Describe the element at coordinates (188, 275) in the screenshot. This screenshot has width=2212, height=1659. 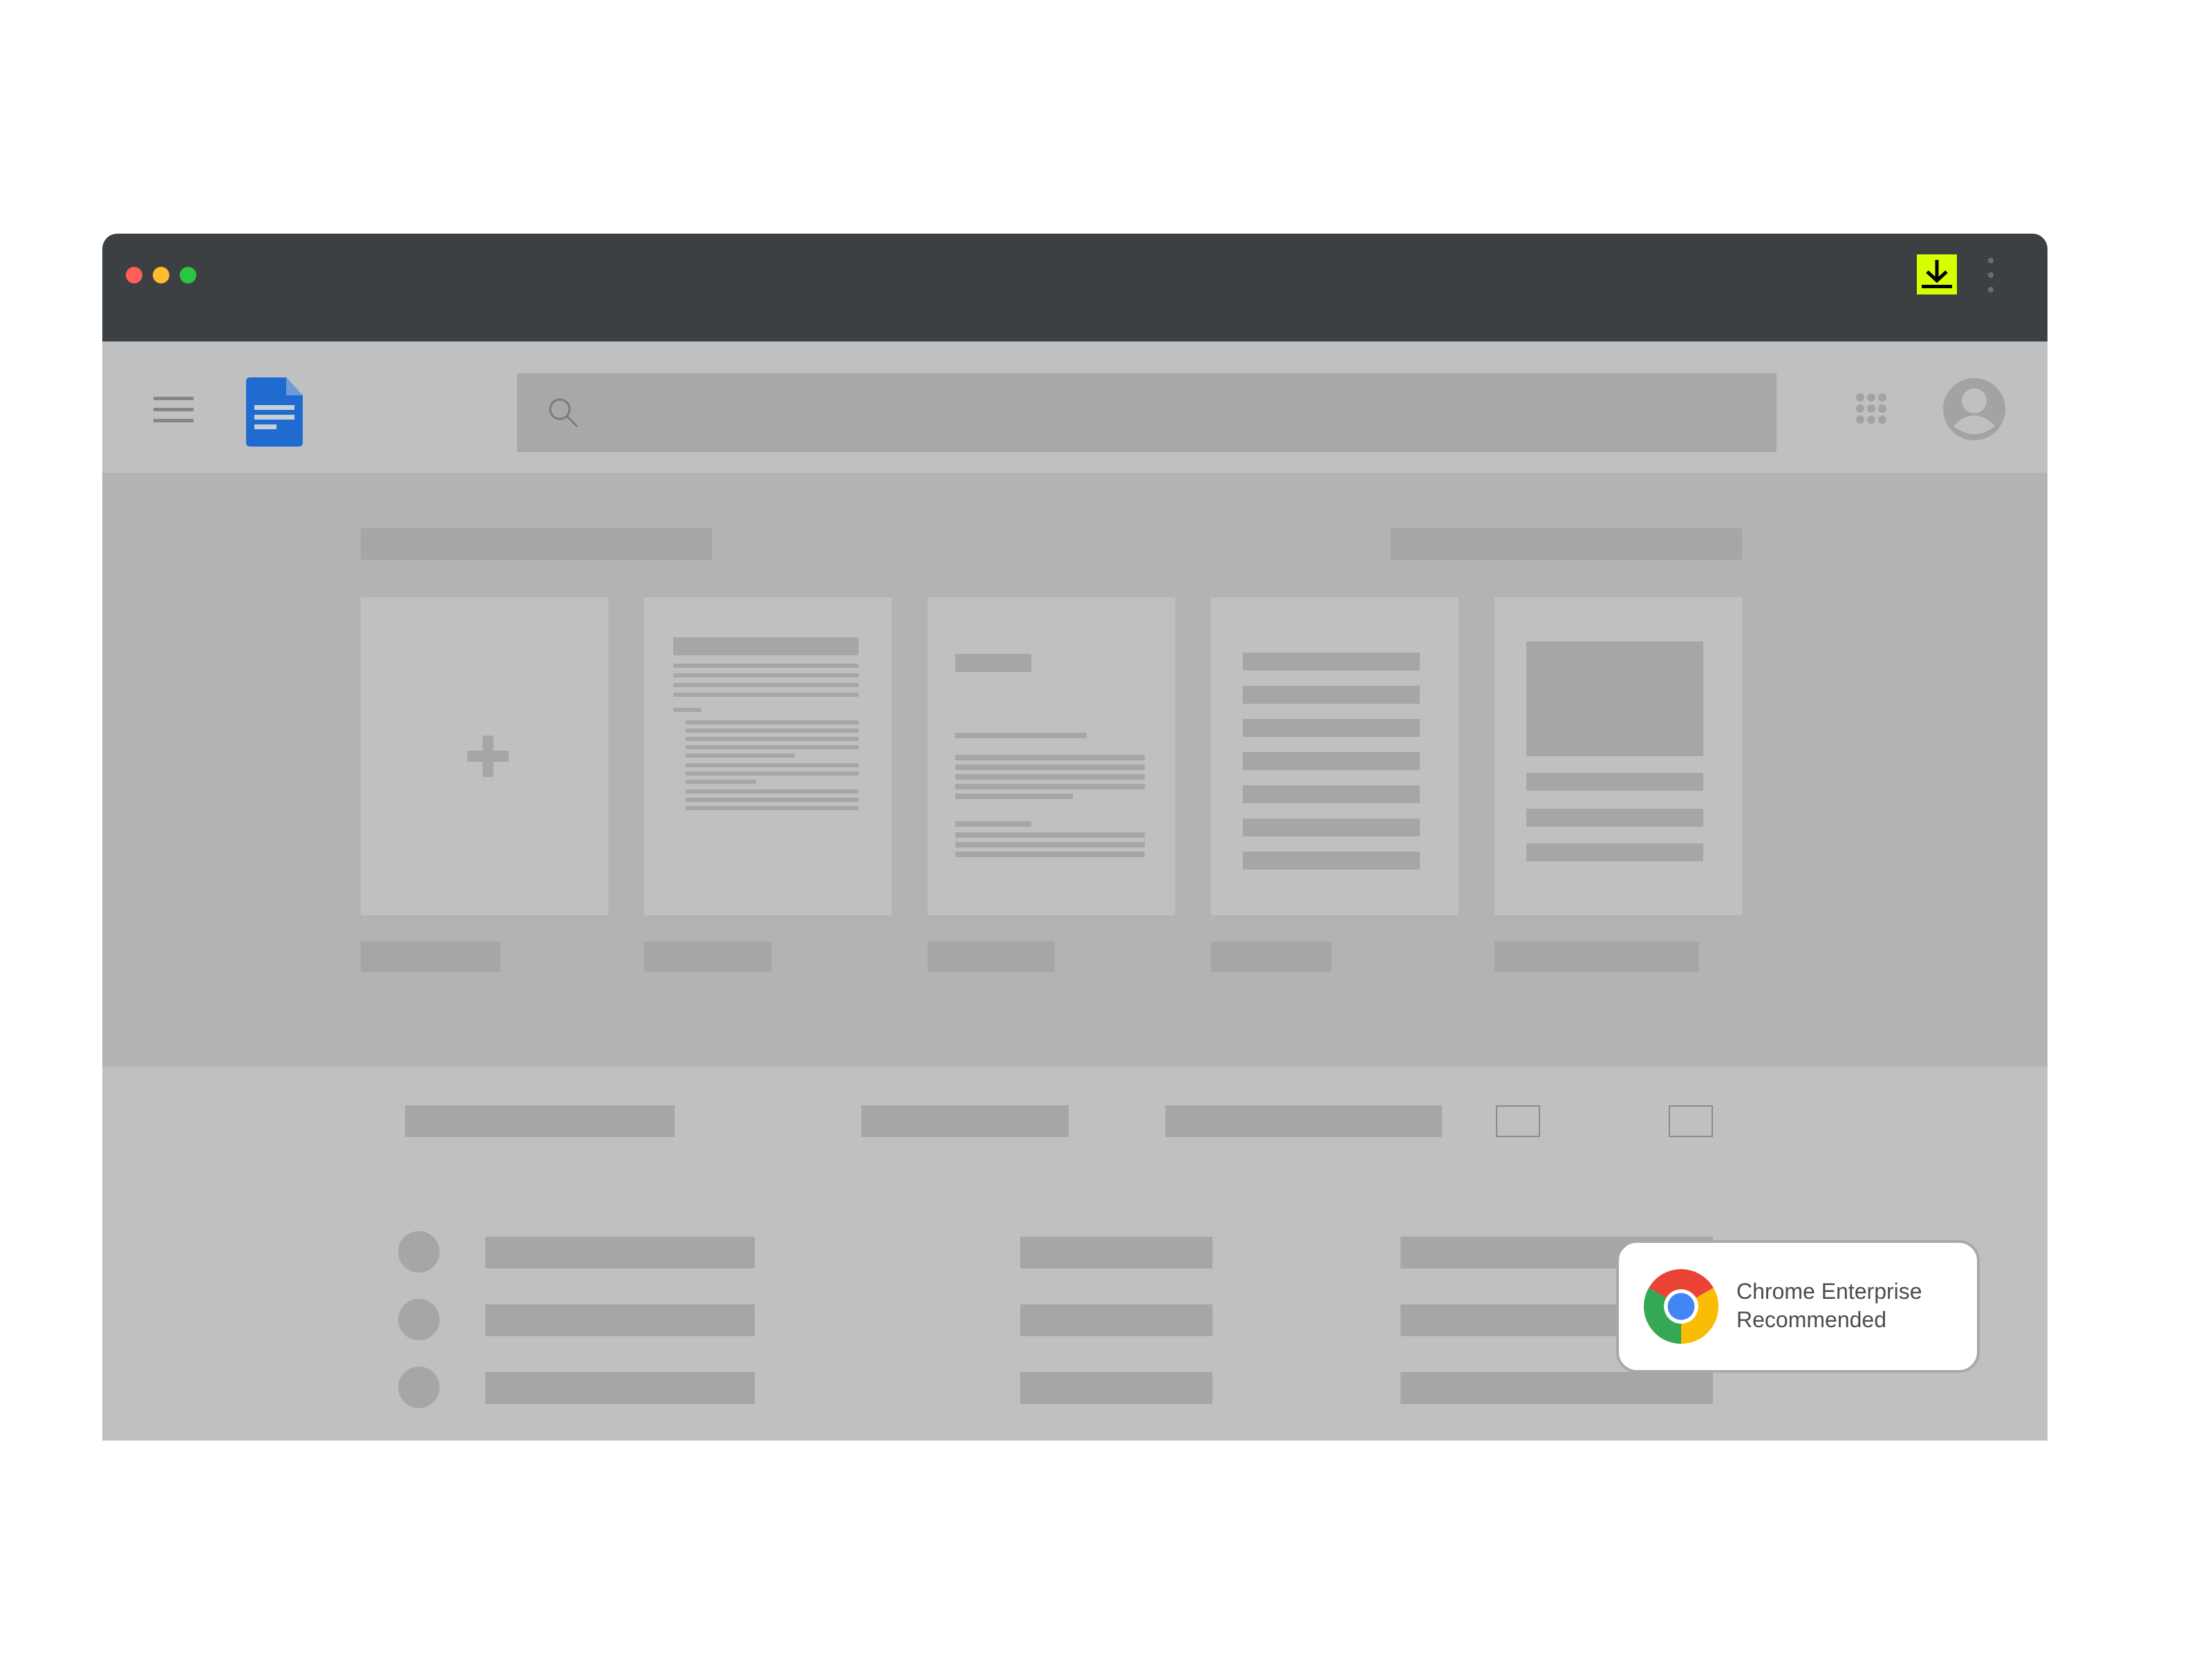
I see `maximize-window-button` at that location.